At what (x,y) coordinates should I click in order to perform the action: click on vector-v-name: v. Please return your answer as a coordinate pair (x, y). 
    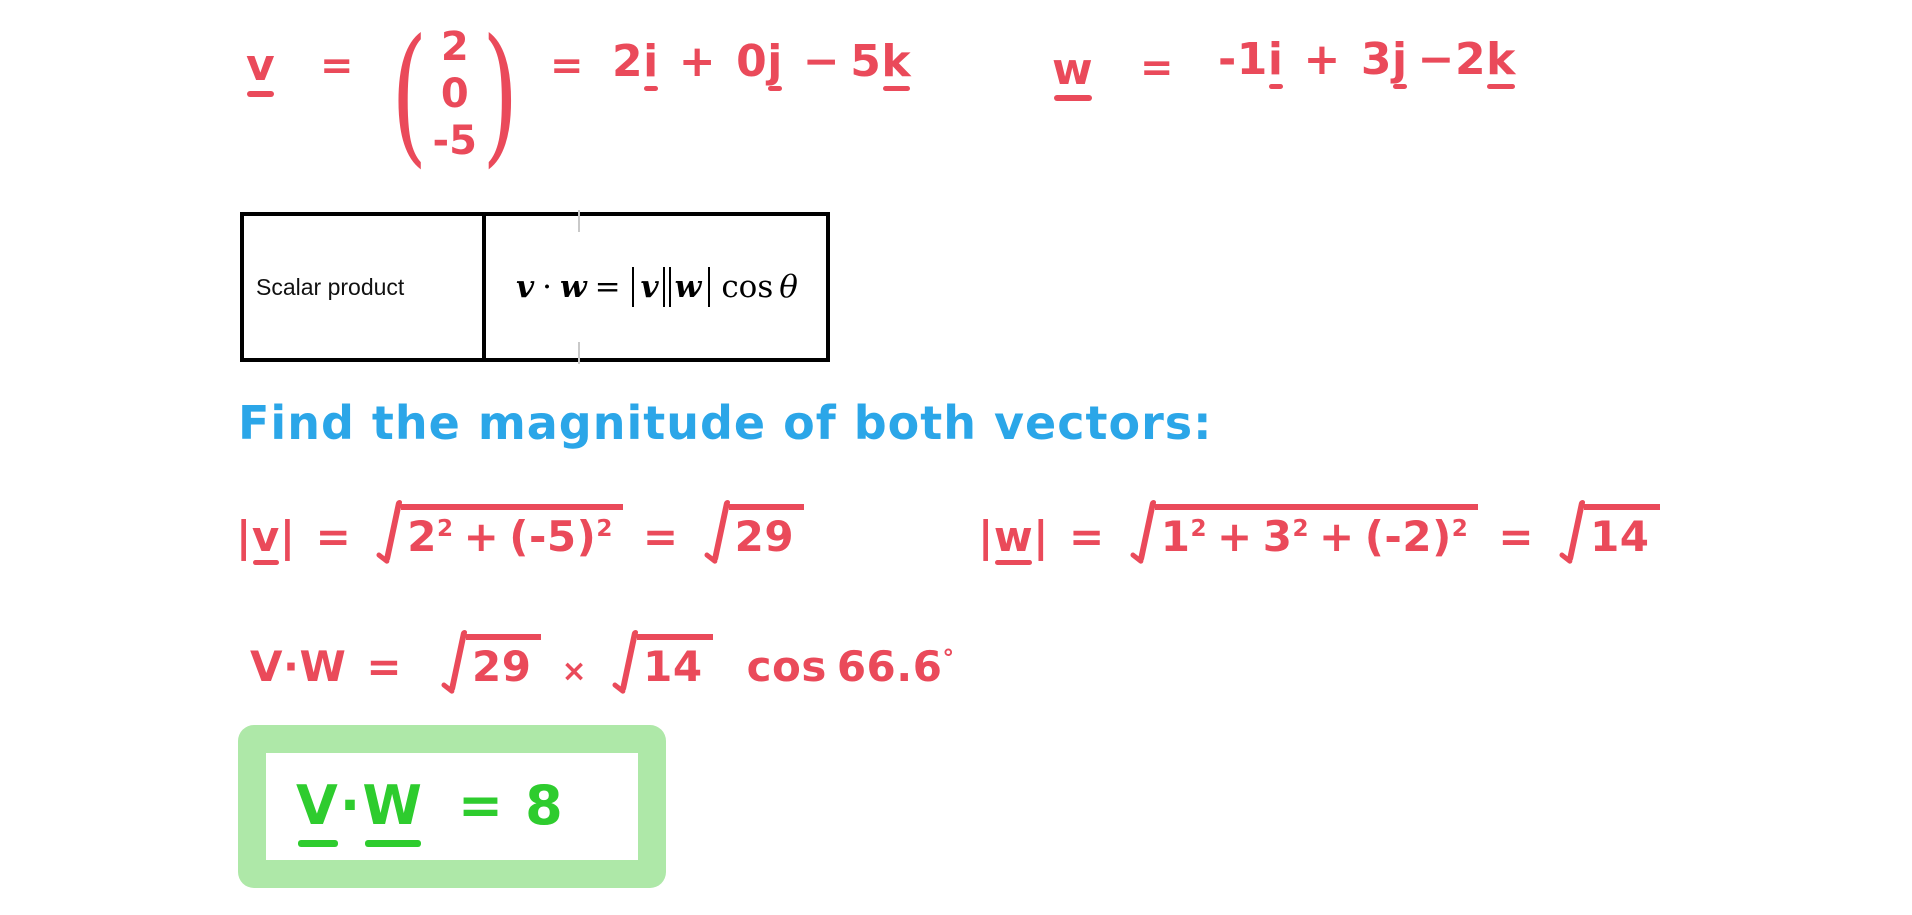
    Looking at the image, I should click on (261, 68).